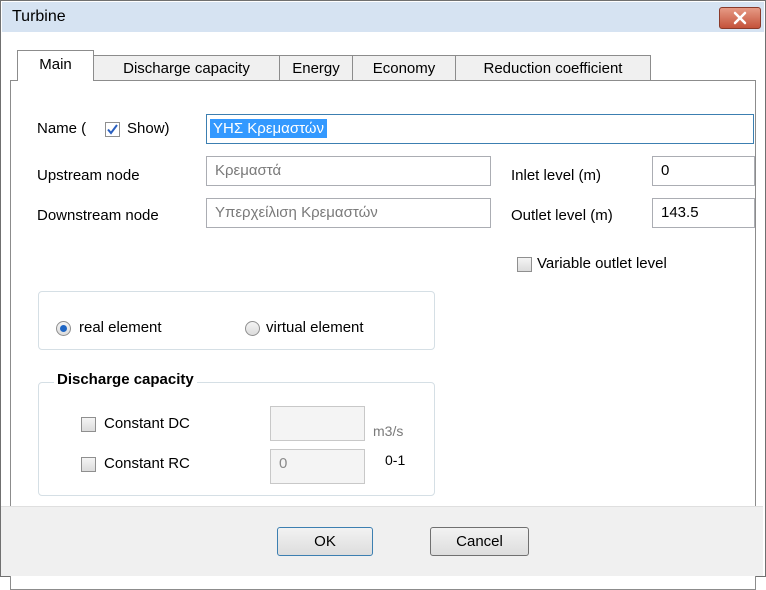 Image resolution: width=766 pixels, height=590 pixels. I want to click on inlet-level-label: Inlet level (m), so click(556, 175).